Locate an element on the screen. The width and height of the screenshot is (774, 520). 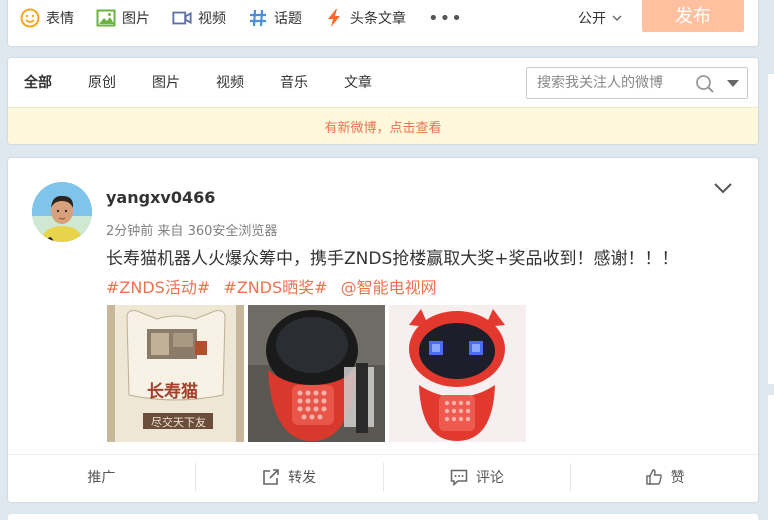
topic-link-prize: #ZNDS晒奖# is located at coordinates (275, 287).